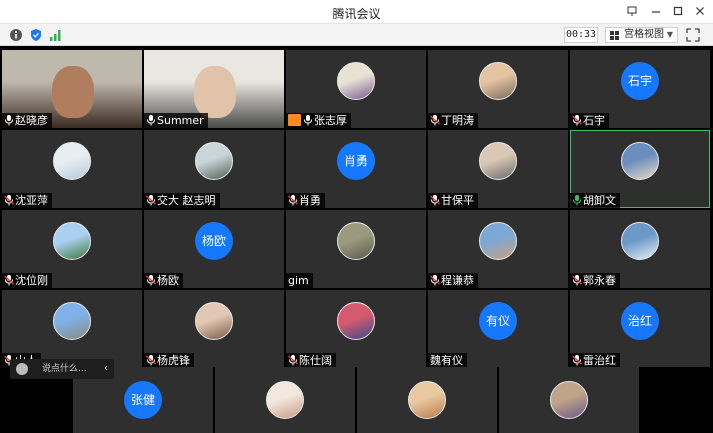 The width and height of the screenshot is (713, 433). I want to click on participant-namebar: 杨虎锋, so click(169, 360).